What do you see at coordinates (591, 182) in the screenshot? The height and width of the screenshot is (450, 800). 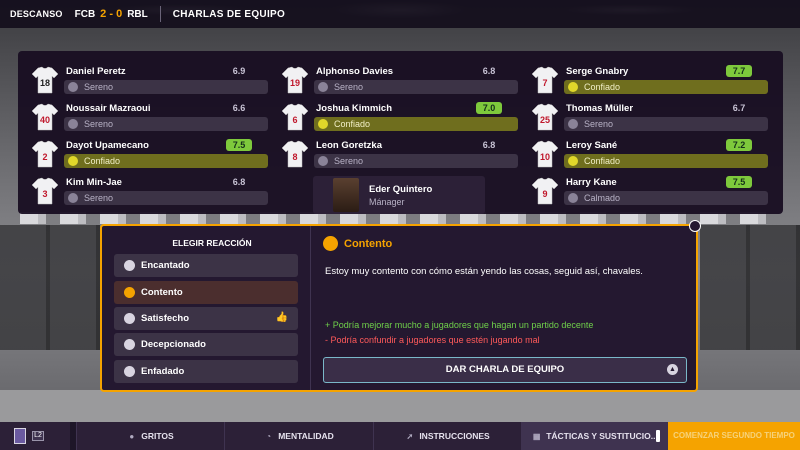 I see `player-name: Harry Kane` at bounding box center [591, 182].